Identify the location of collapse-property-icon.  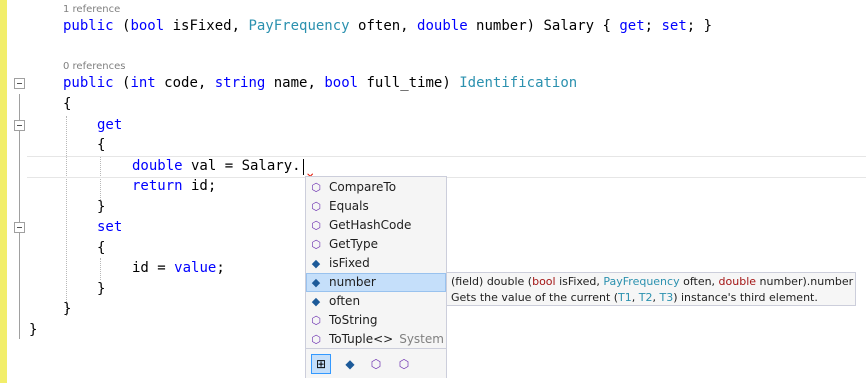
(19, 83).